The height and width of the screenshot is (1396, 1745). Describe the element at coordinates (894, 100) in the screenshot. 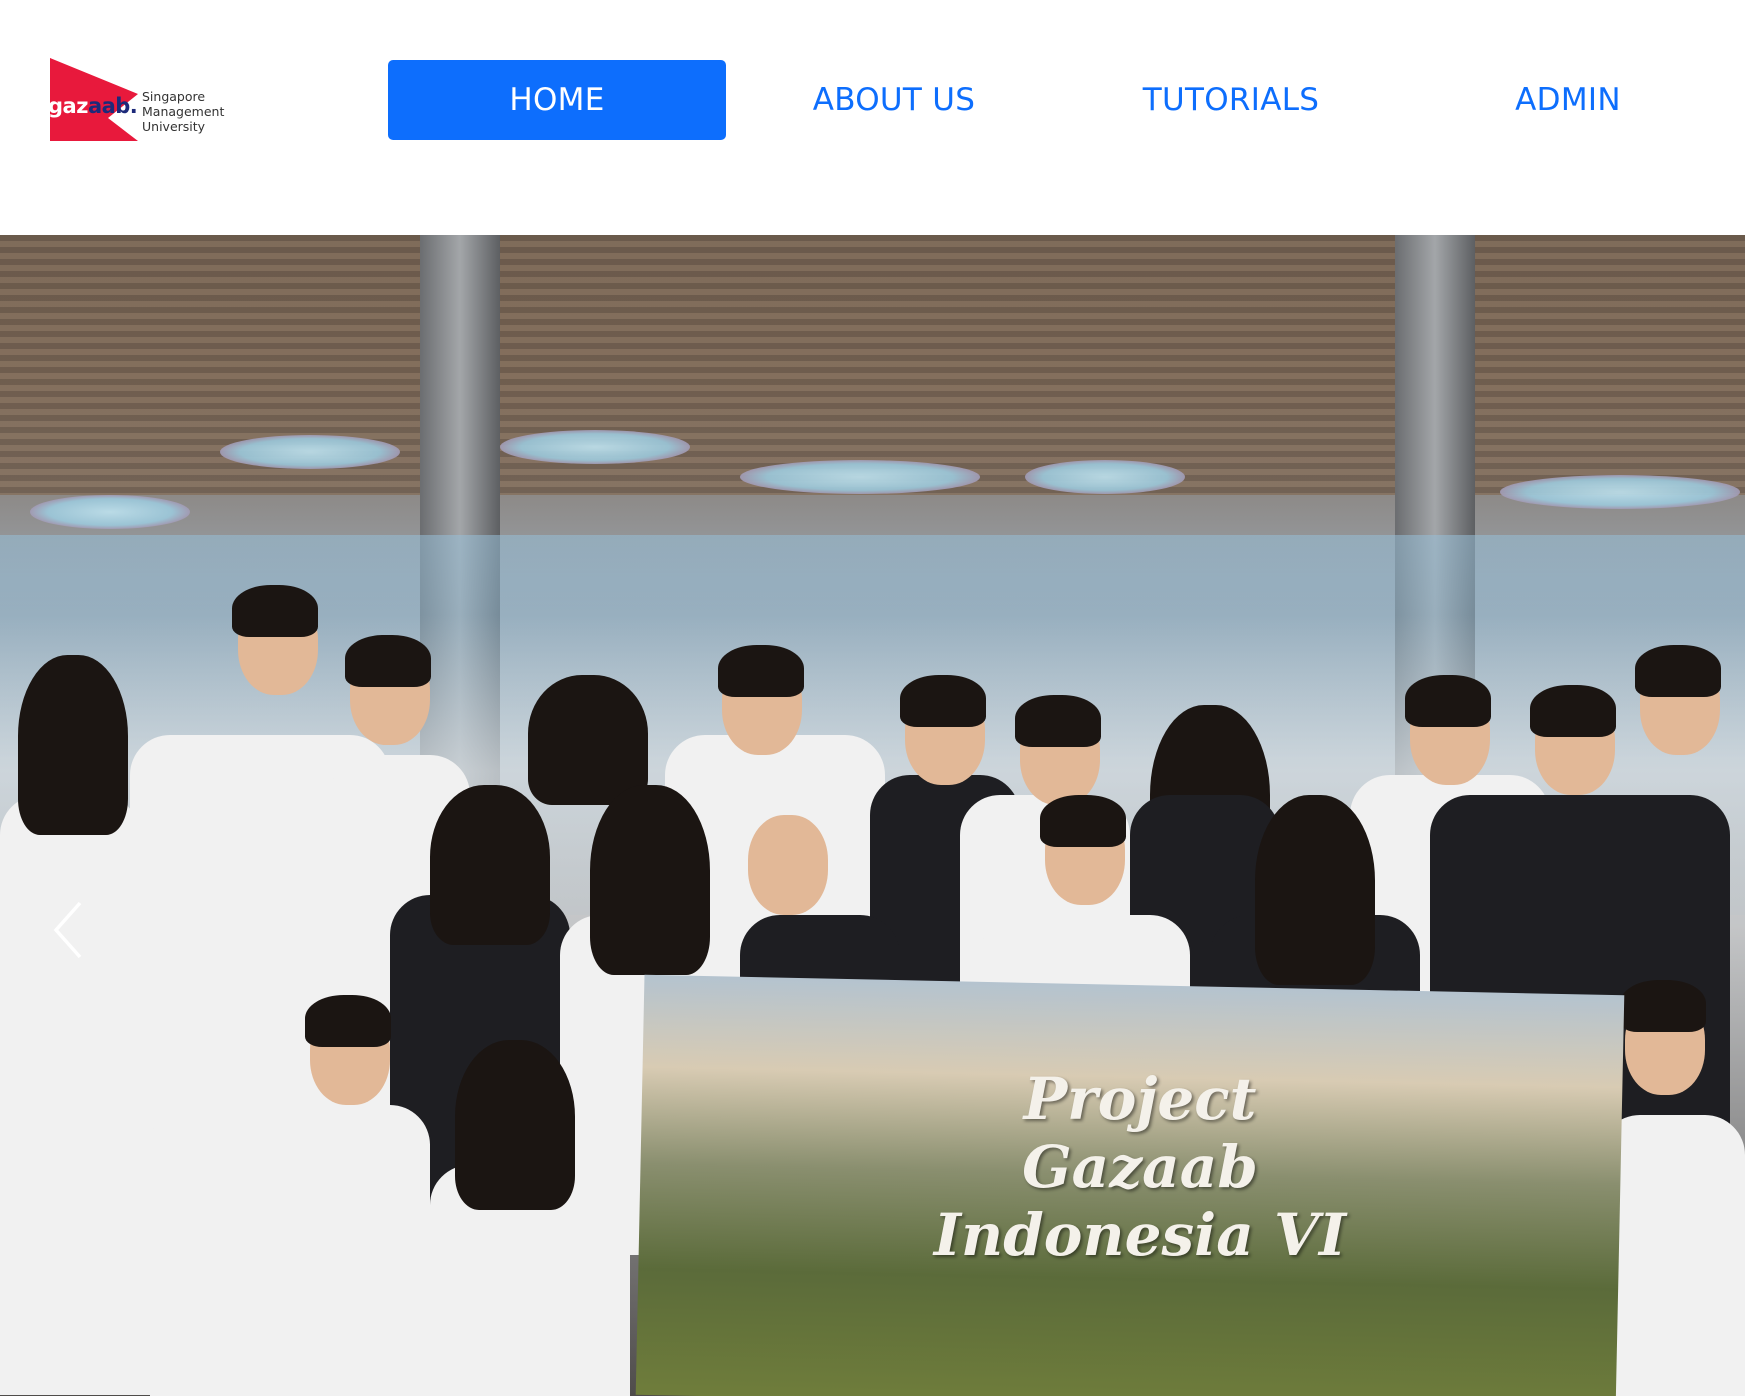

I see `nav-about-us: ABOUT US` at that location.